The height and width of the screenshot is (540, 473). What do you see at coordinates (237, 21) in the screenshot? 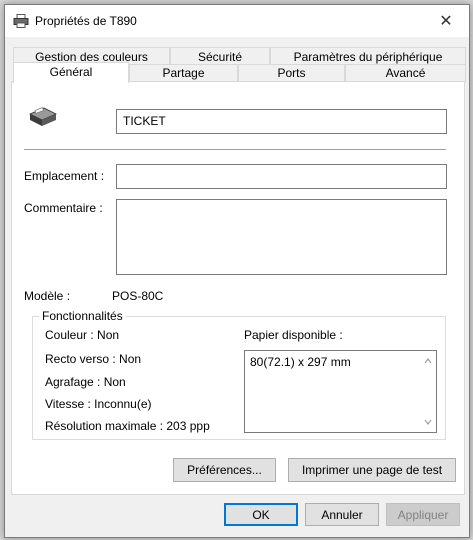
I see `title-bar: Propriétés de T890 ✕` at bounding box center [237, 21].